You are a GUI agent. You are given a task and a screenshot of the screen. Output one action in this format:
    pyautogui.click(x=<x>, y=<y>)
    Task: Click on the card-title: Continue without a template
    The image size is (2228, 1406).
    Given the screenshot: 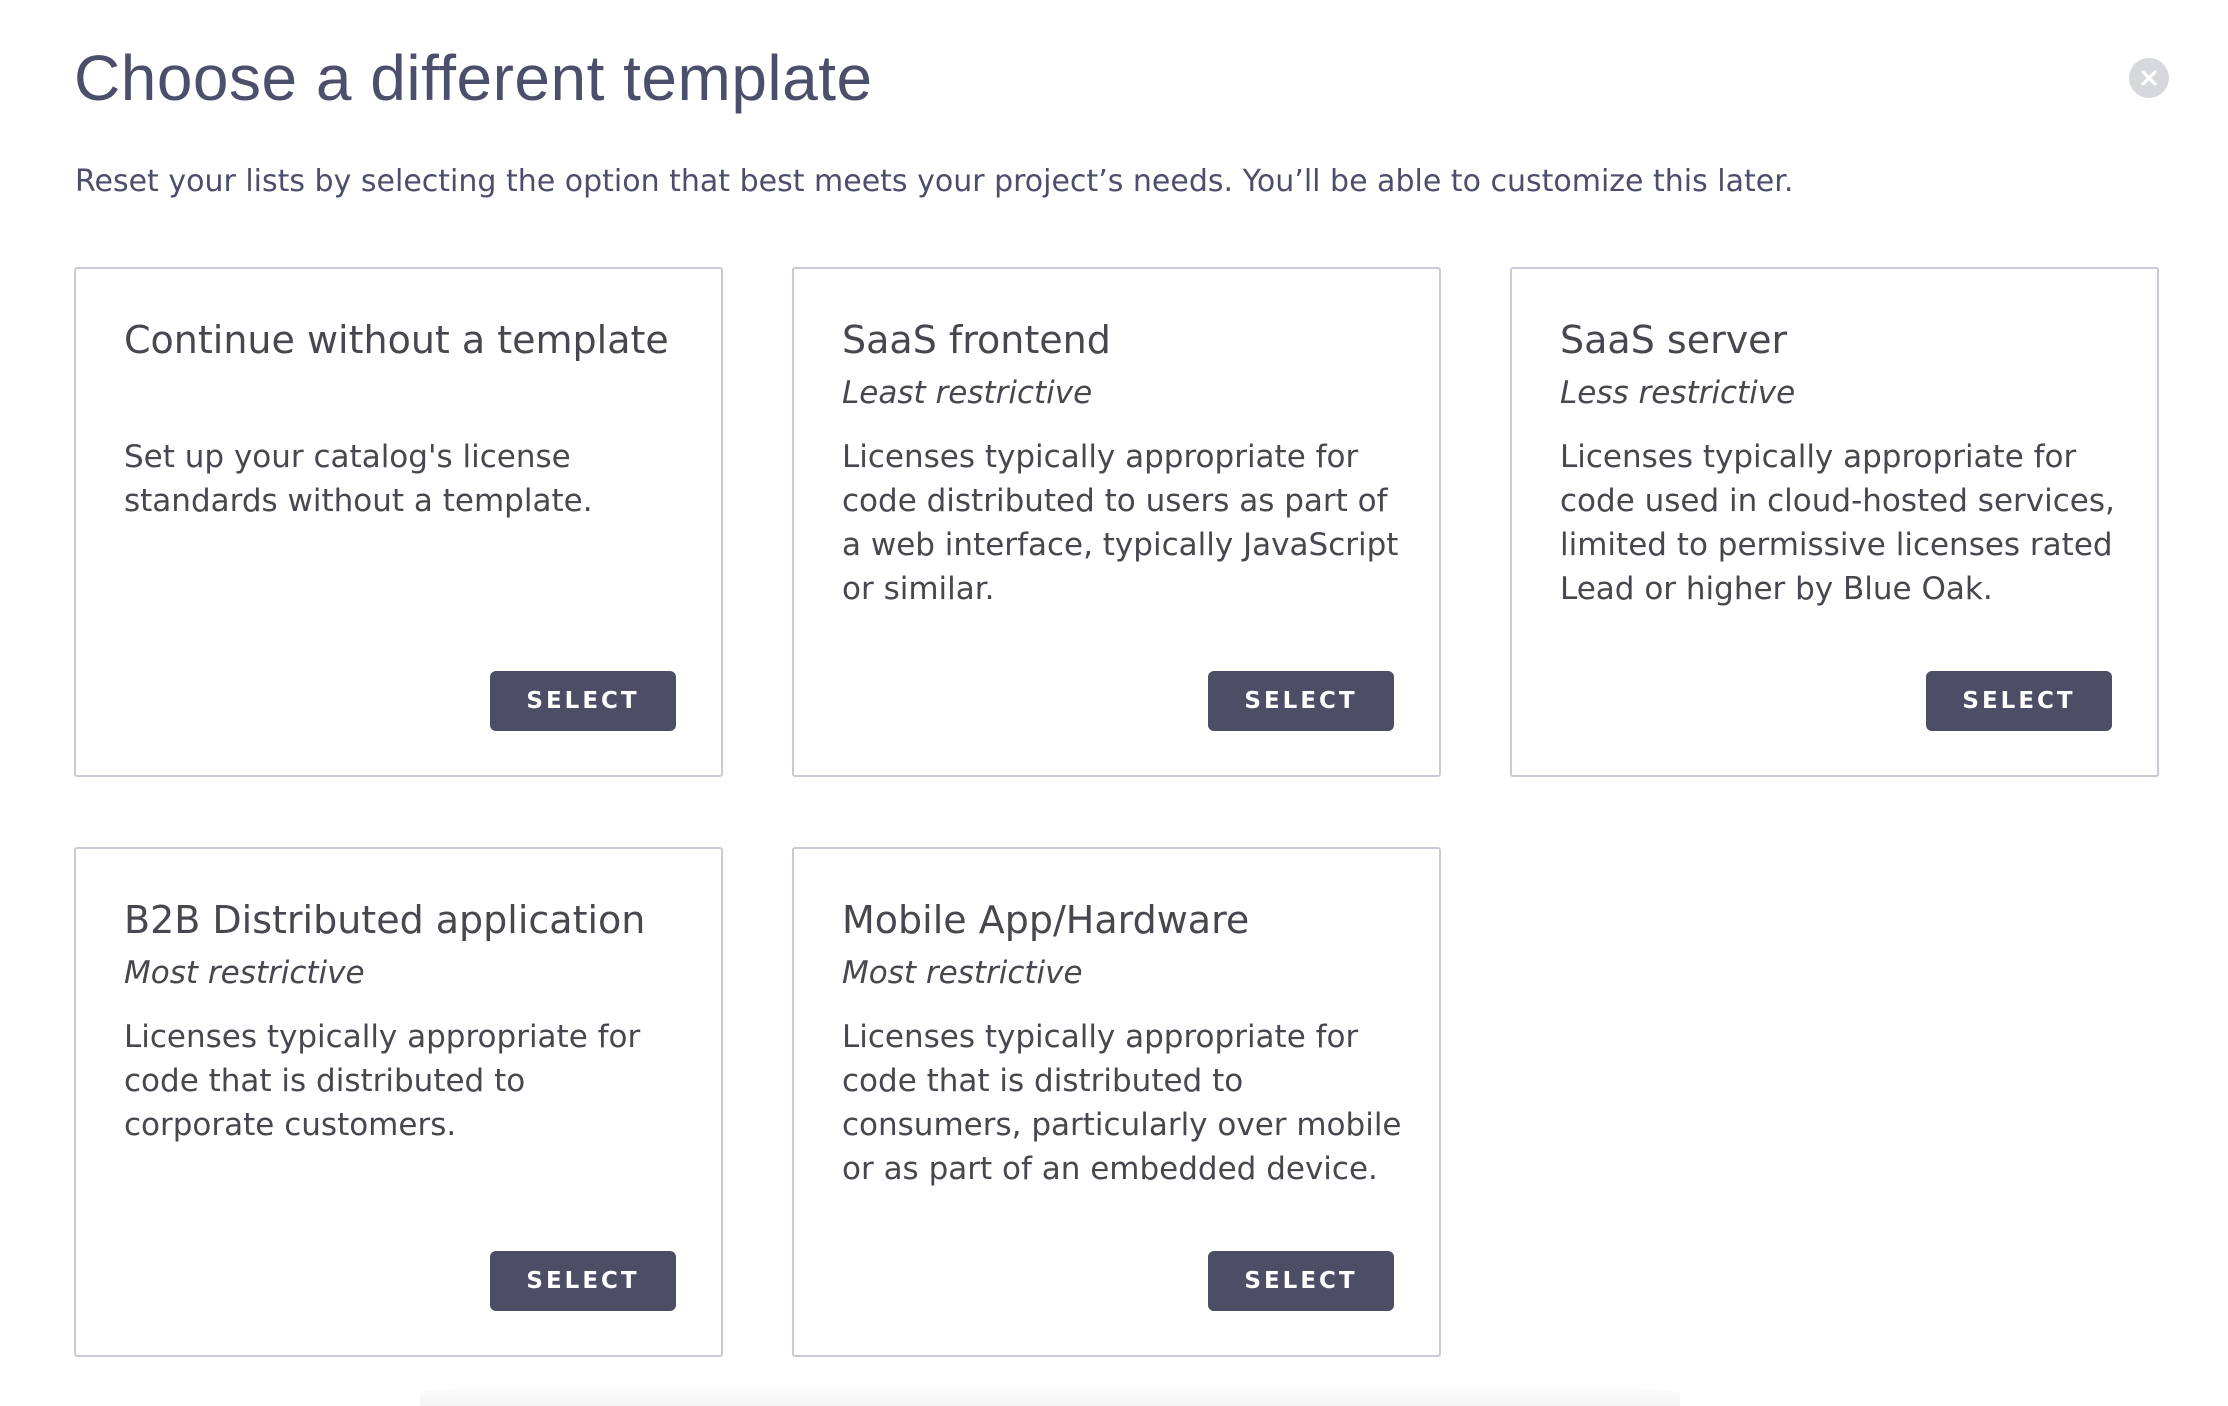 What is the action you would take?
    pyautogui.click(x=396, y=340)
    